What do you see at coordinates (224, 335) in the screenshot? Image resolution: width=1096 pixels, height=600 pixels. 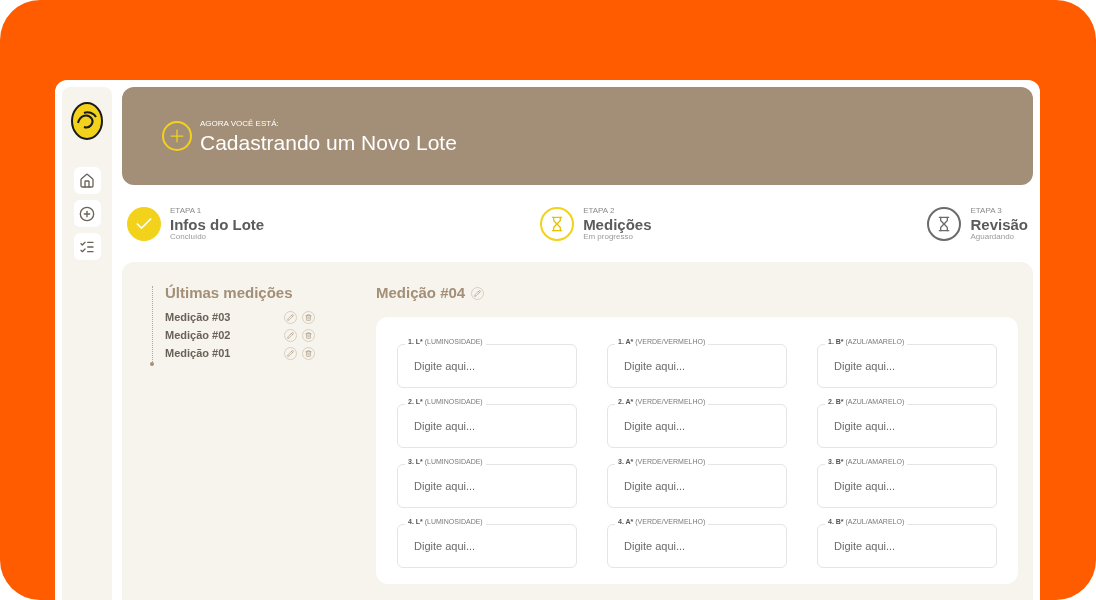 I see `measurement-name: Medição #02` at bounding box center [224, 335].